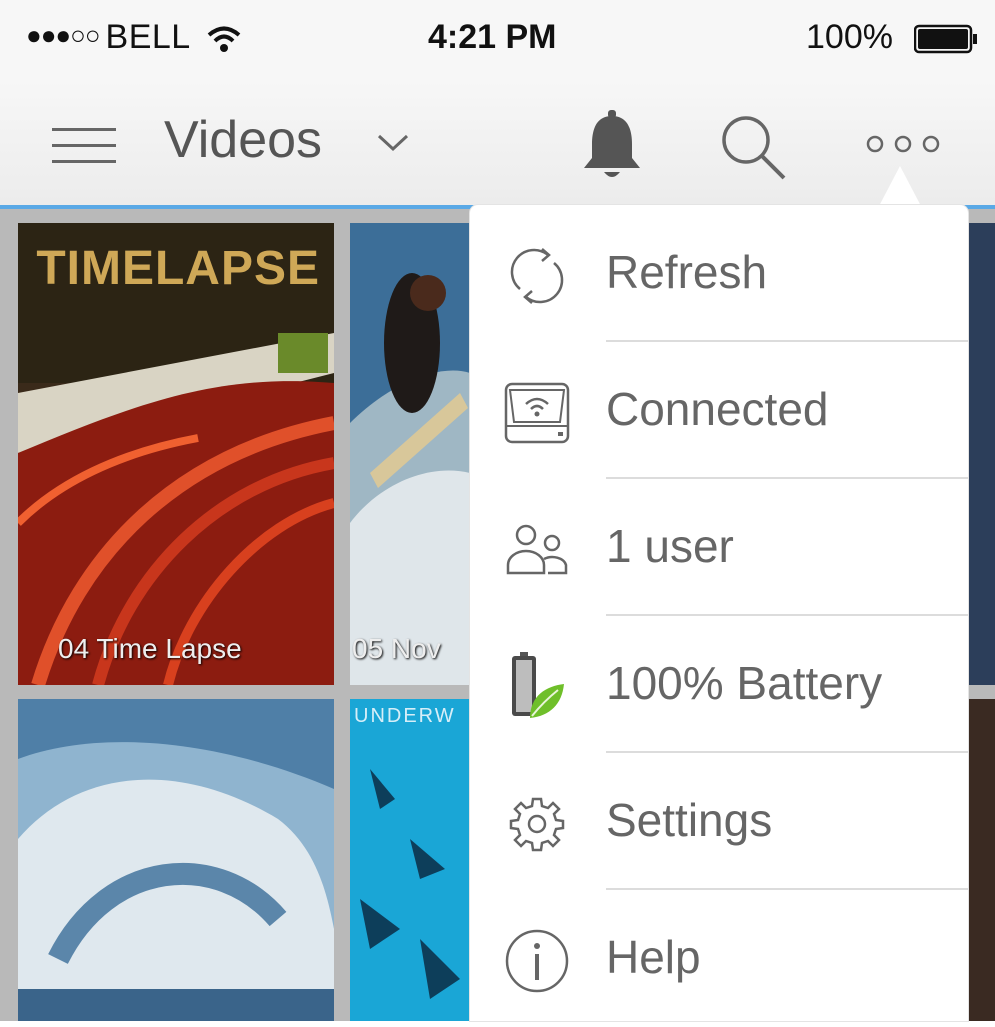 This screenshot has width=995, height=1027. Describe the element at coordinates (849, 37) in the screenshot. I see `battery-percentage: 100%` at that location.